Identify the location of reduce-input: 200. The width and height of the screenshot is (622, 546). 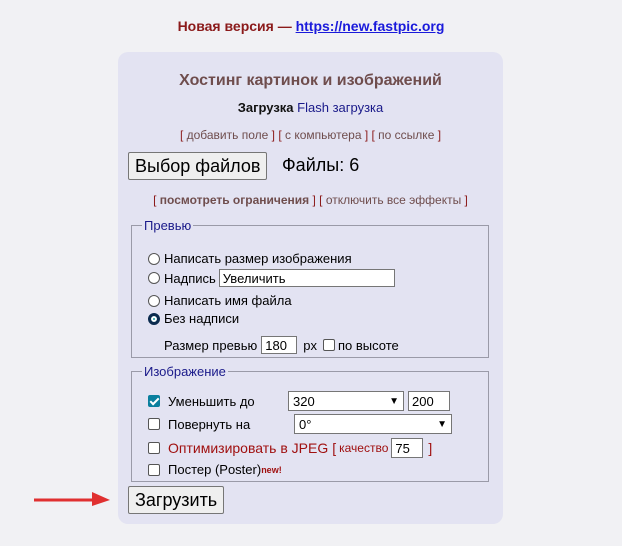
(429, 401).